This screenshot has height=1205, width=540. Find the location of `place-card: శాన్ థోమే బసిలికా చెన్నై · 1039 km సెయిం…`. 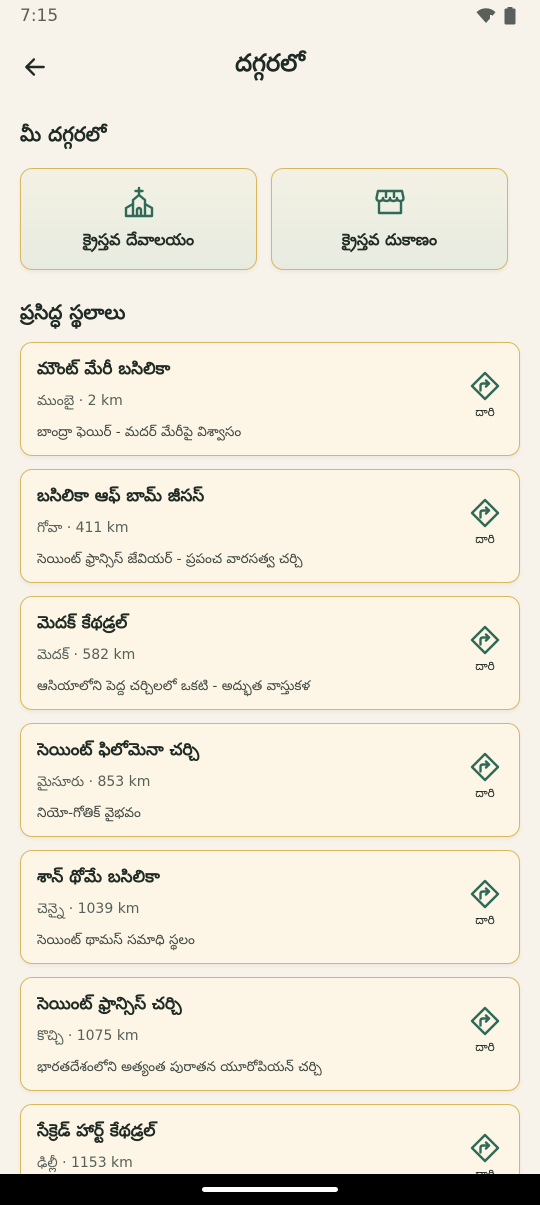

place-card: శాన్ థోమే బసిలికా చెన్నై · 1039 km సెయిం… is located at coordinates (270, 907).